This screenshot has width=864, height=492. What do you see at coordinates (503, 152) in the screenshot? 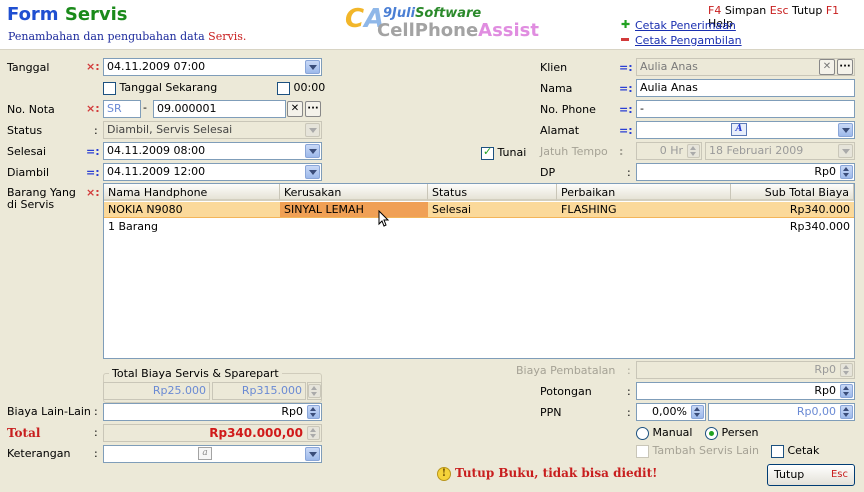
I see `tunai-checkbox: Tunai` at bounding box center [503, 152].